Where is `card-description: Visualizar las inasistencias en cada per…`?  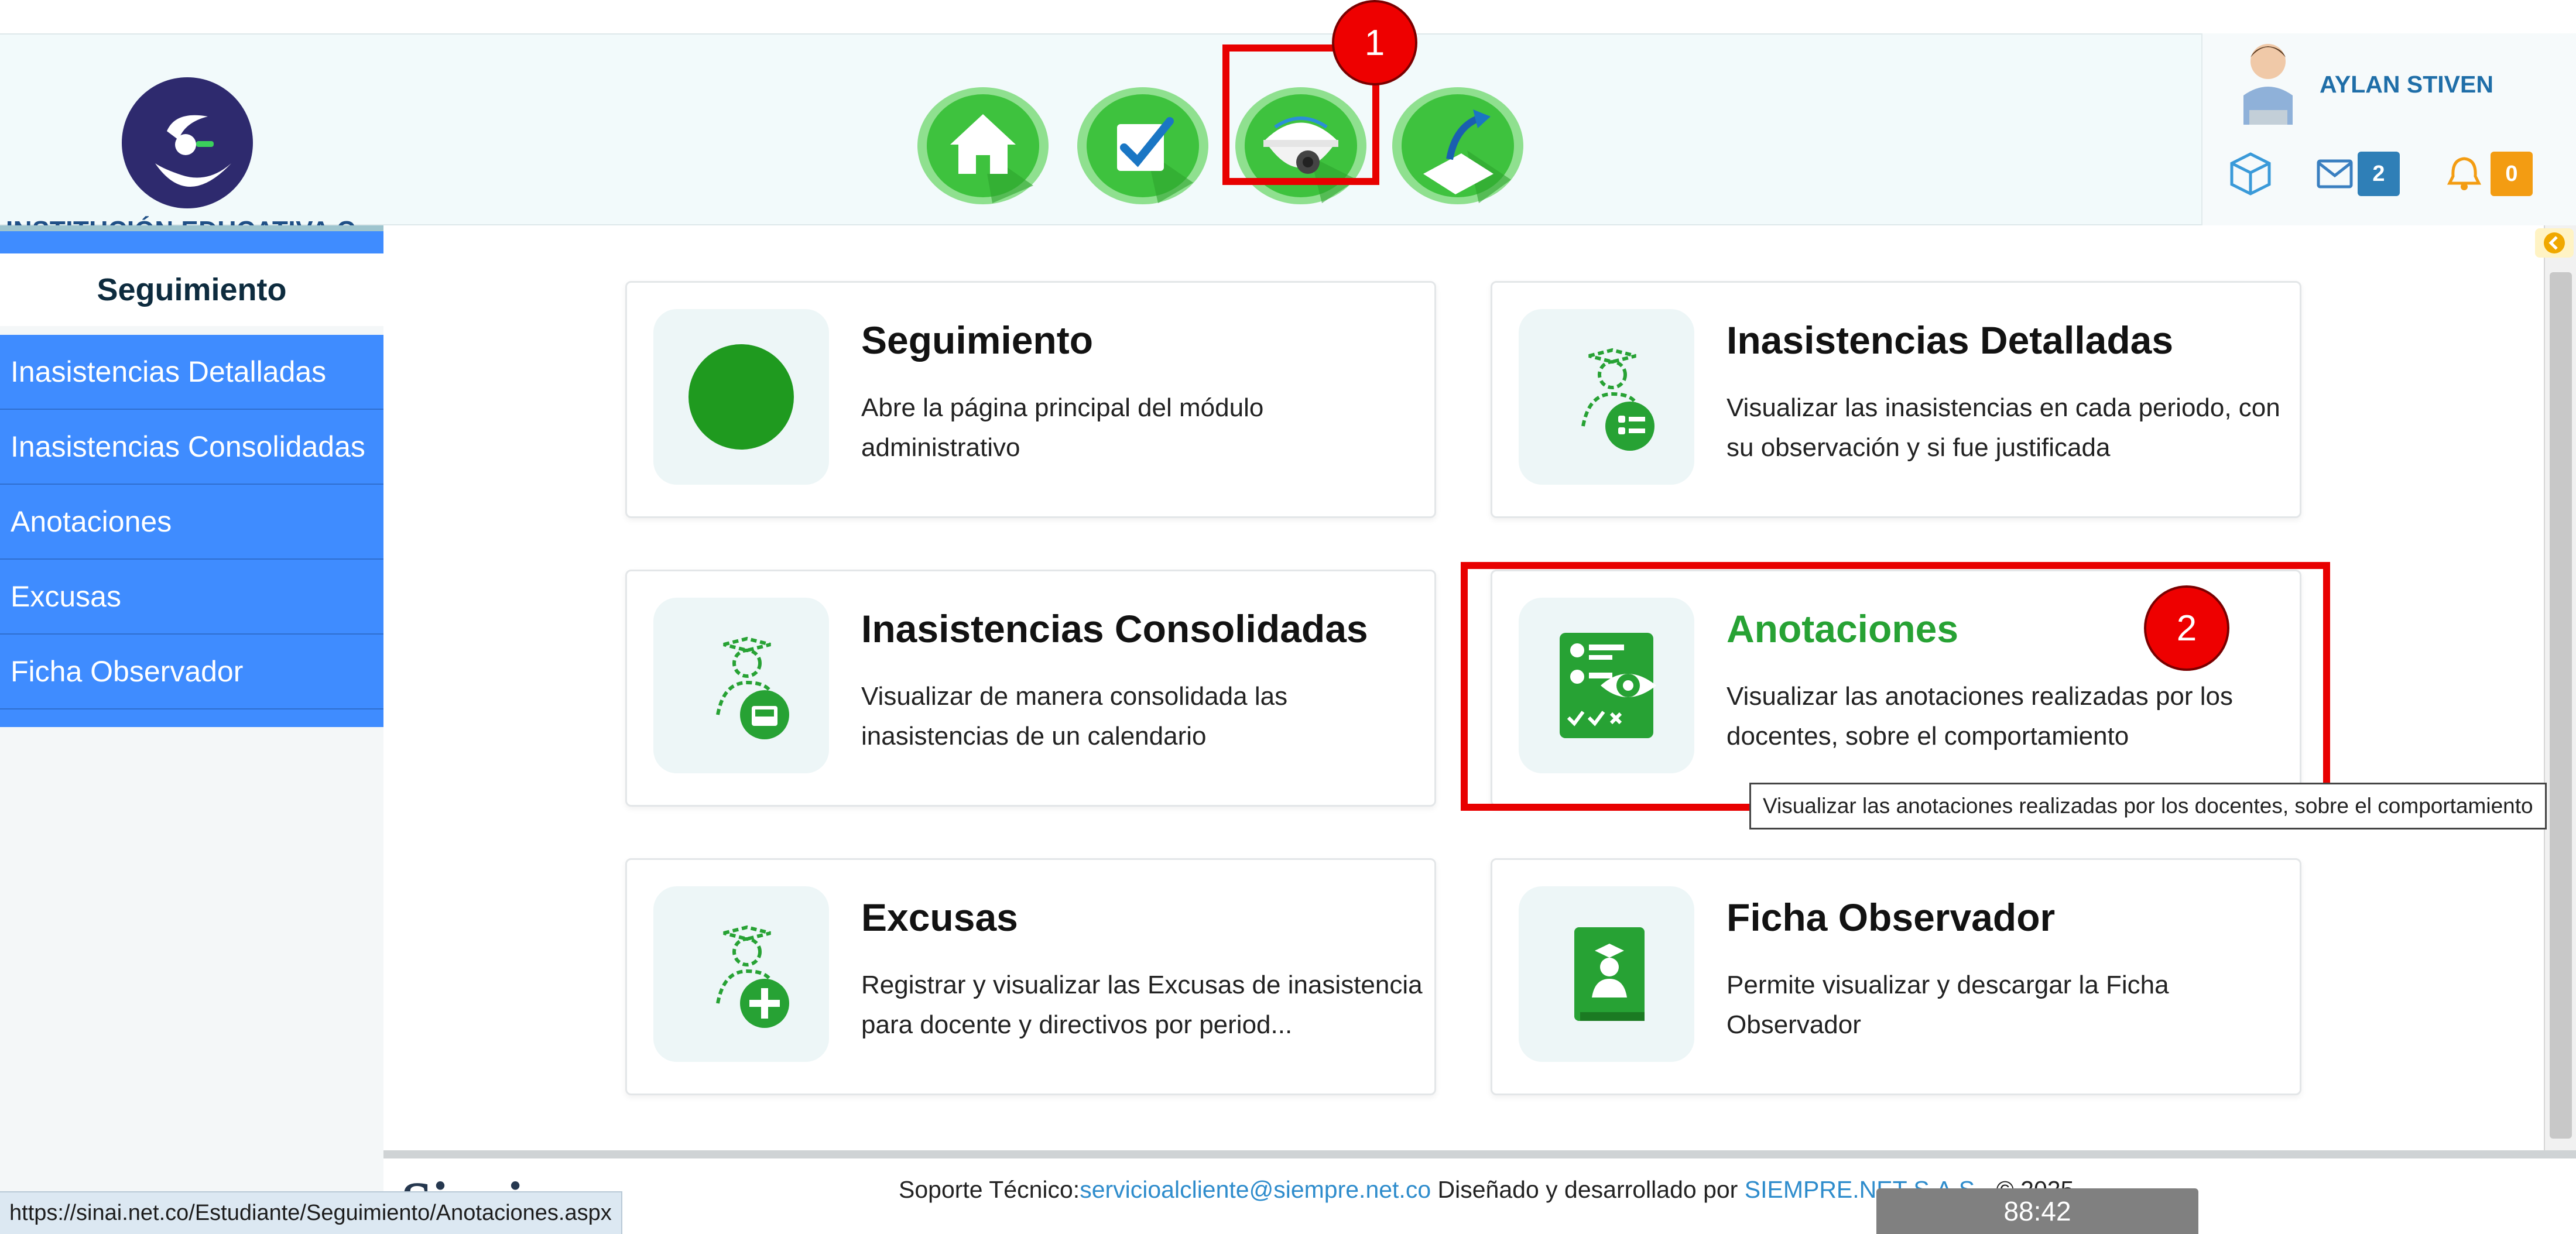 card-description: Visualizar las inasistencias en cada per… is located at coordinates (2003, 428).